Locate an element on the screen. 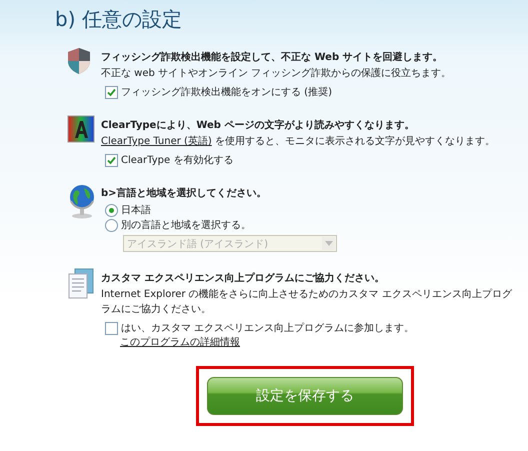  letter-a-icon is located at coordinates (81, 129).